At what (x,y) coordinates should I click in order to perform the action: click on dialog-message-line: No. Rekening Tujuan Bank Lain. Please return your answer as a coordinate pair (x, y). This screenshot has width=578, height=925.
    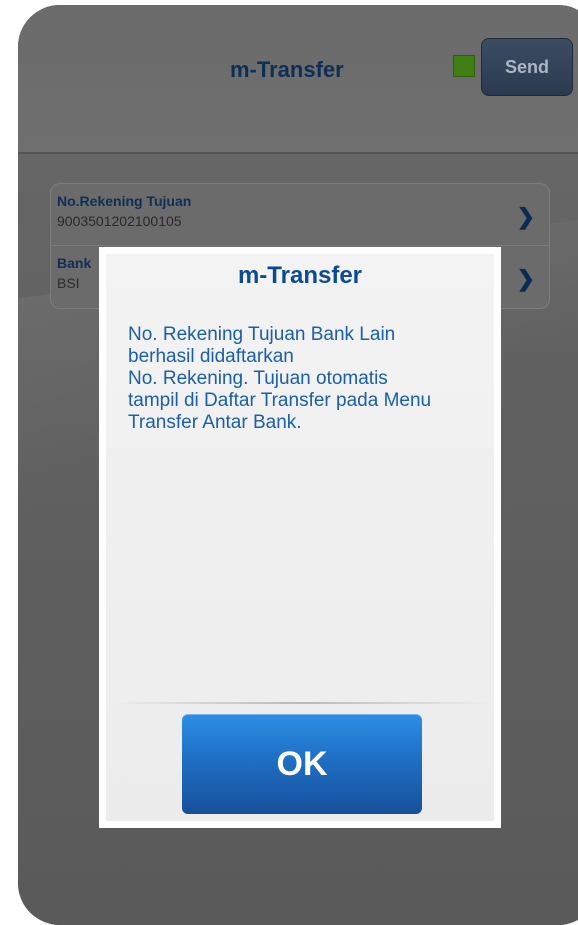
    Looking at the image, I should click on (262, 334).